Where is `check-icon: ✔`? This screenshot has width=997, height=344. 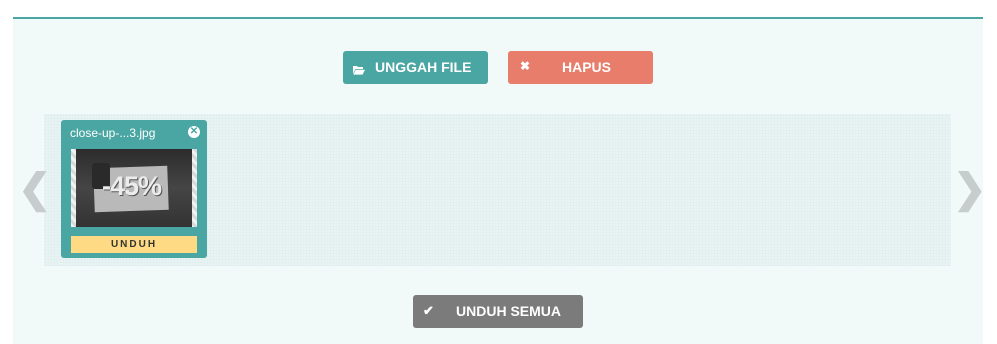
check-icon: ✔ is located at coordinates (428, 310).